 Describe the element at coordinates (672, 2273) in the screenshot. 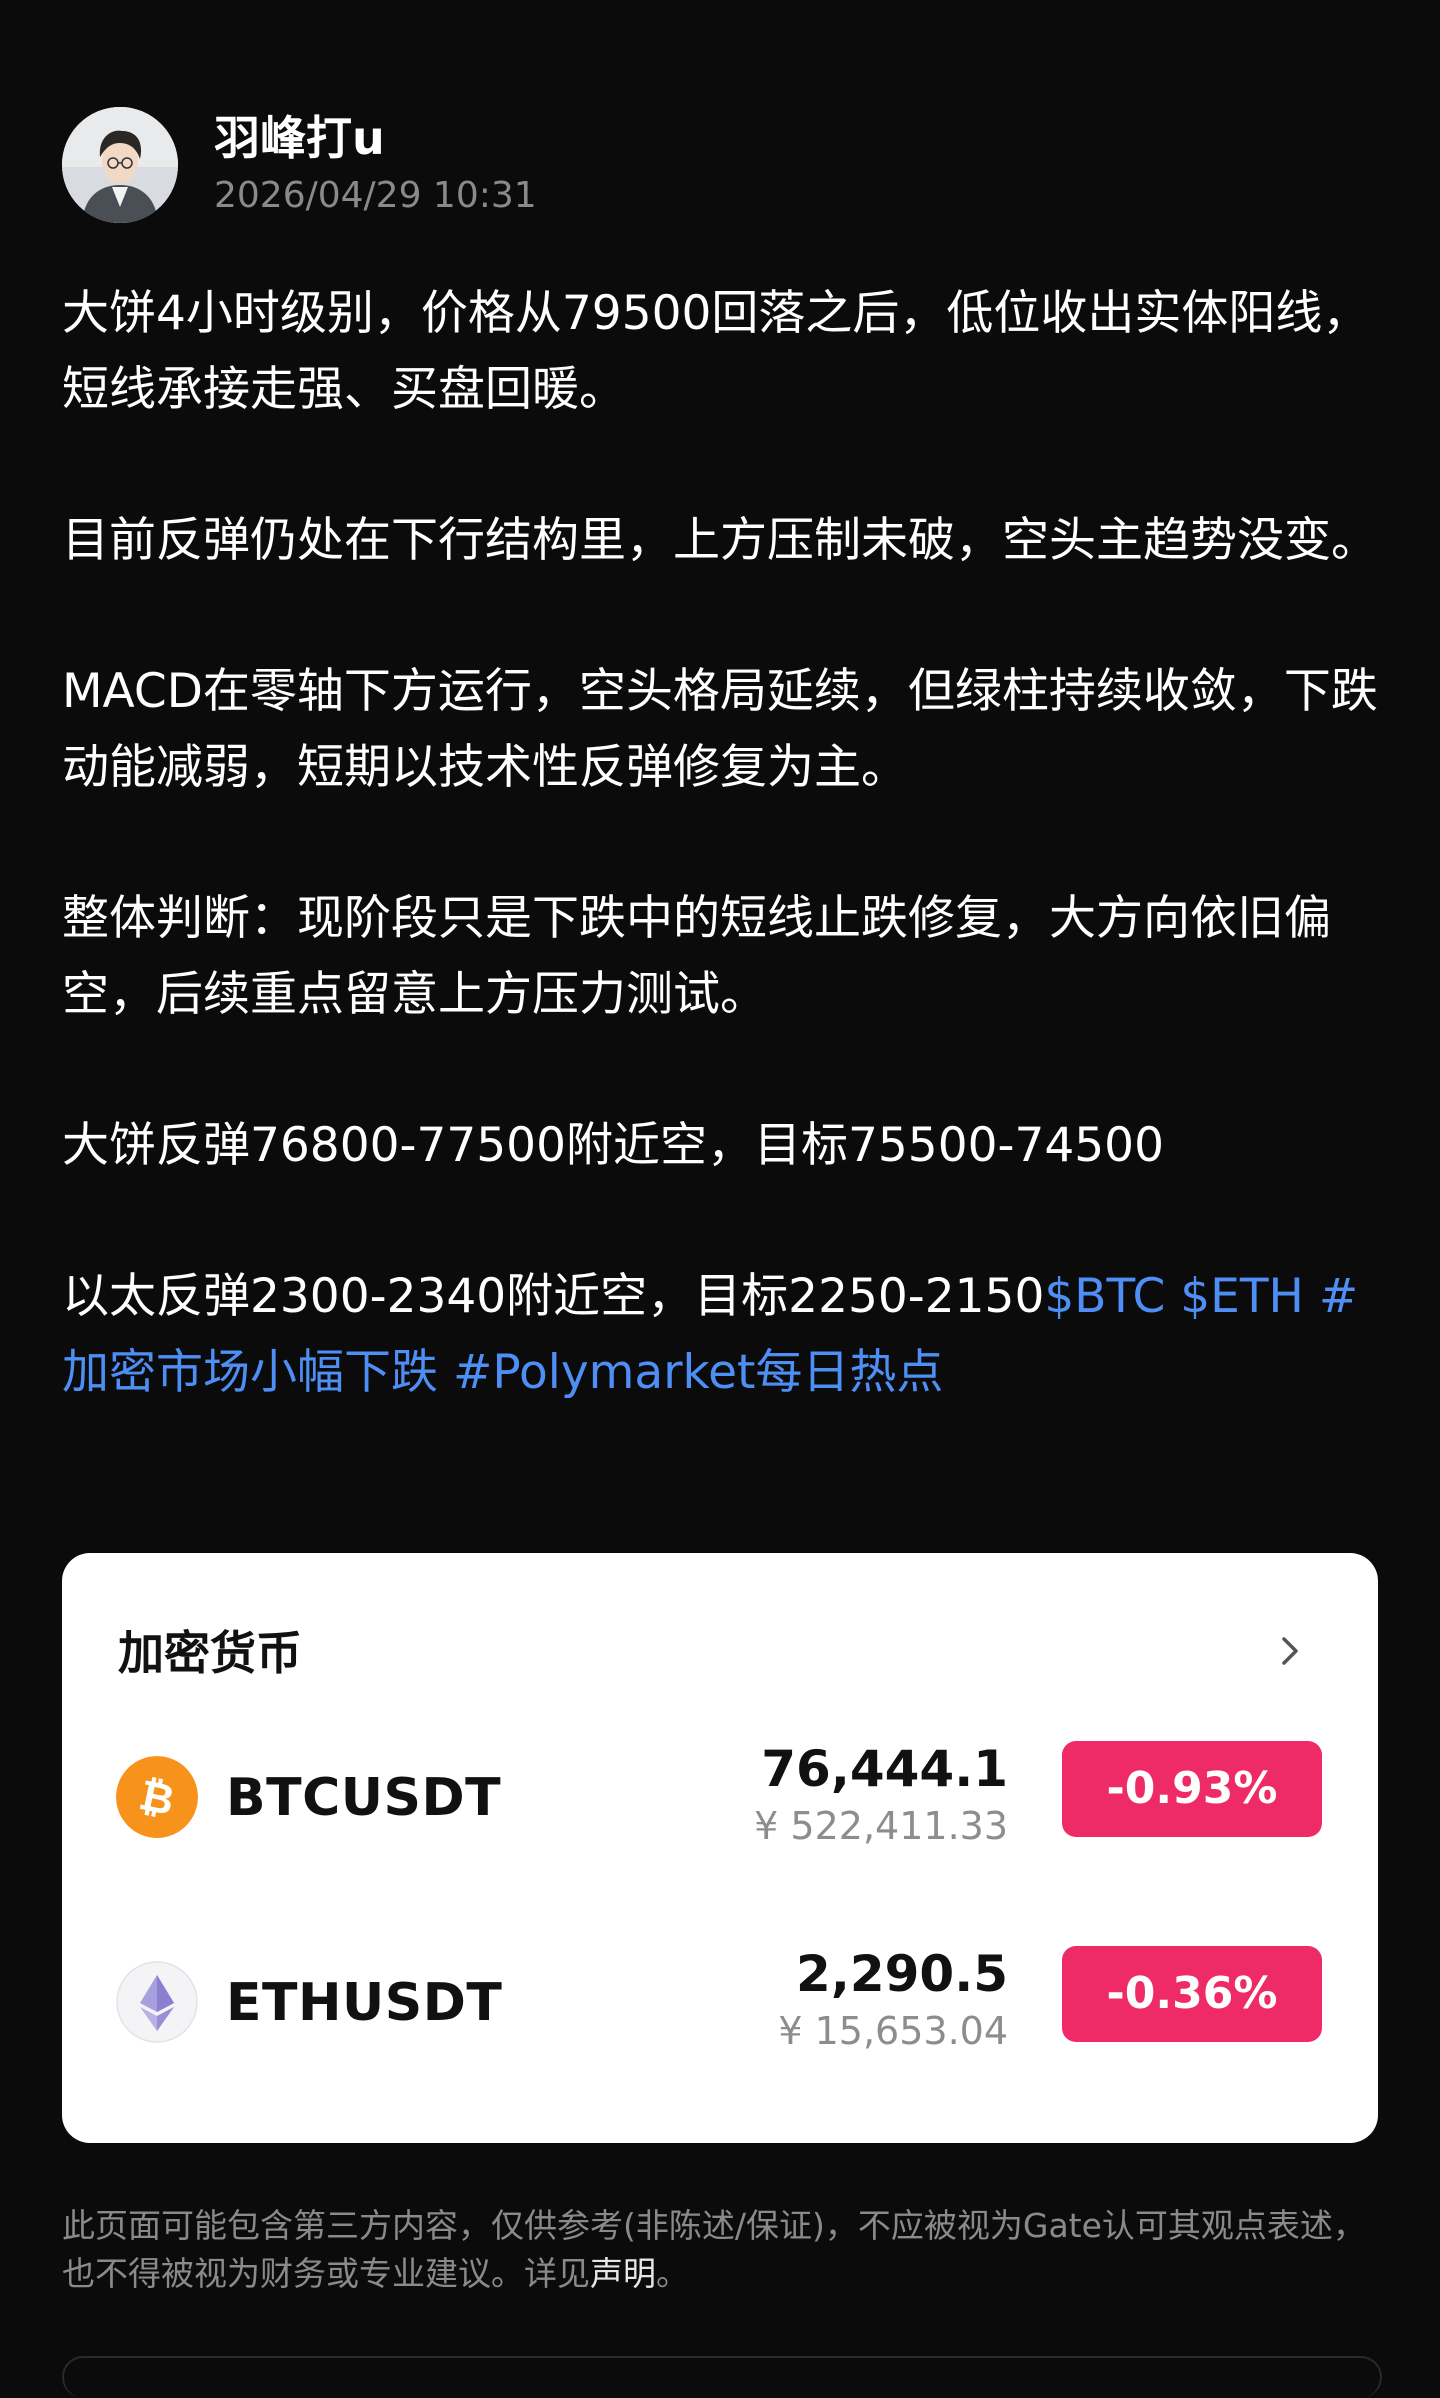

I see `disclaimer-end: 。` at that location.